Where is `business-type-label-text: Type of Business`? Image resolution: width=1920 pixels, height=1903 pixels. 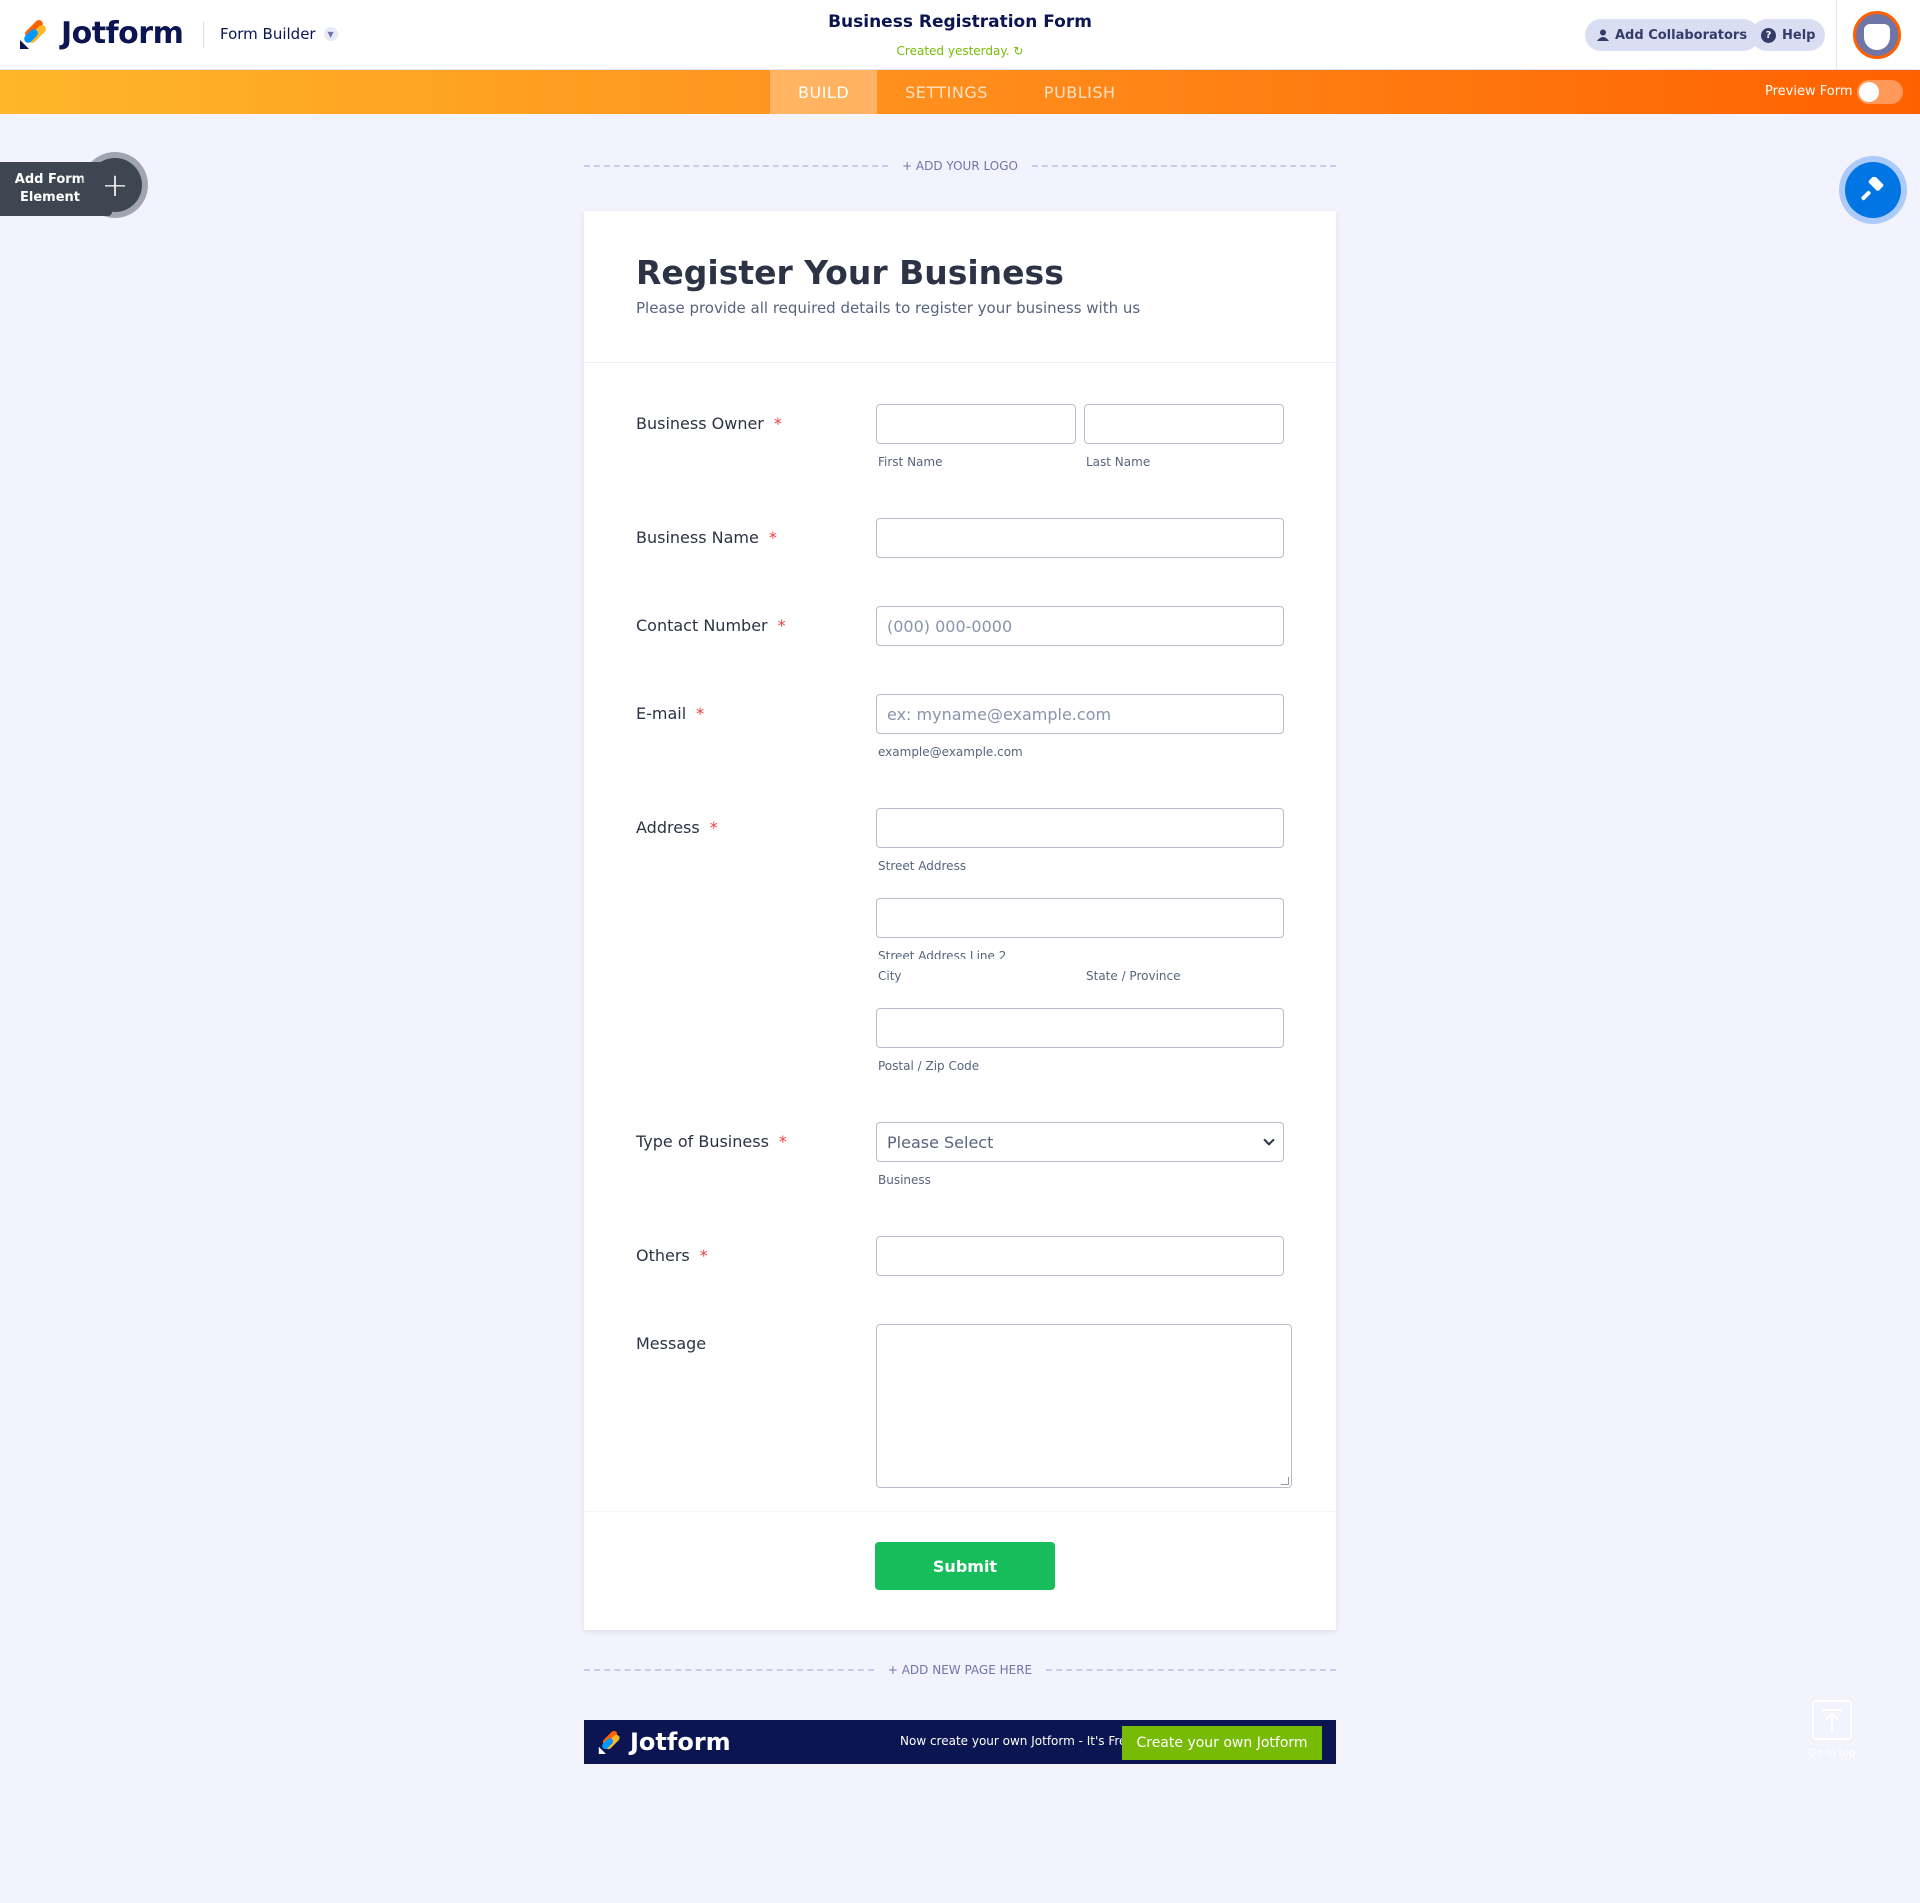 business-type-label-text: Type of Business is located at coordinates (702, 1141).